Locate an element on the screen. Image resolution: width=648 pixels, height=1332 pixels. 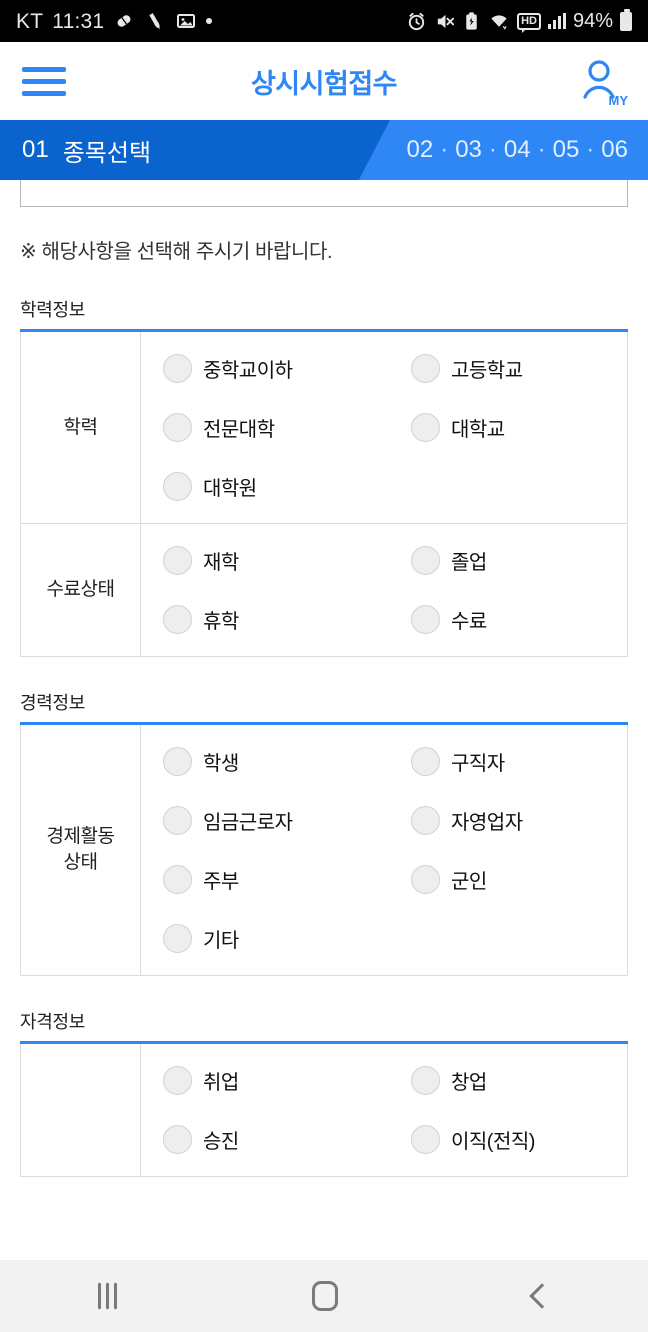
radio-option: 취업 is located at coordinates (287, 1080).